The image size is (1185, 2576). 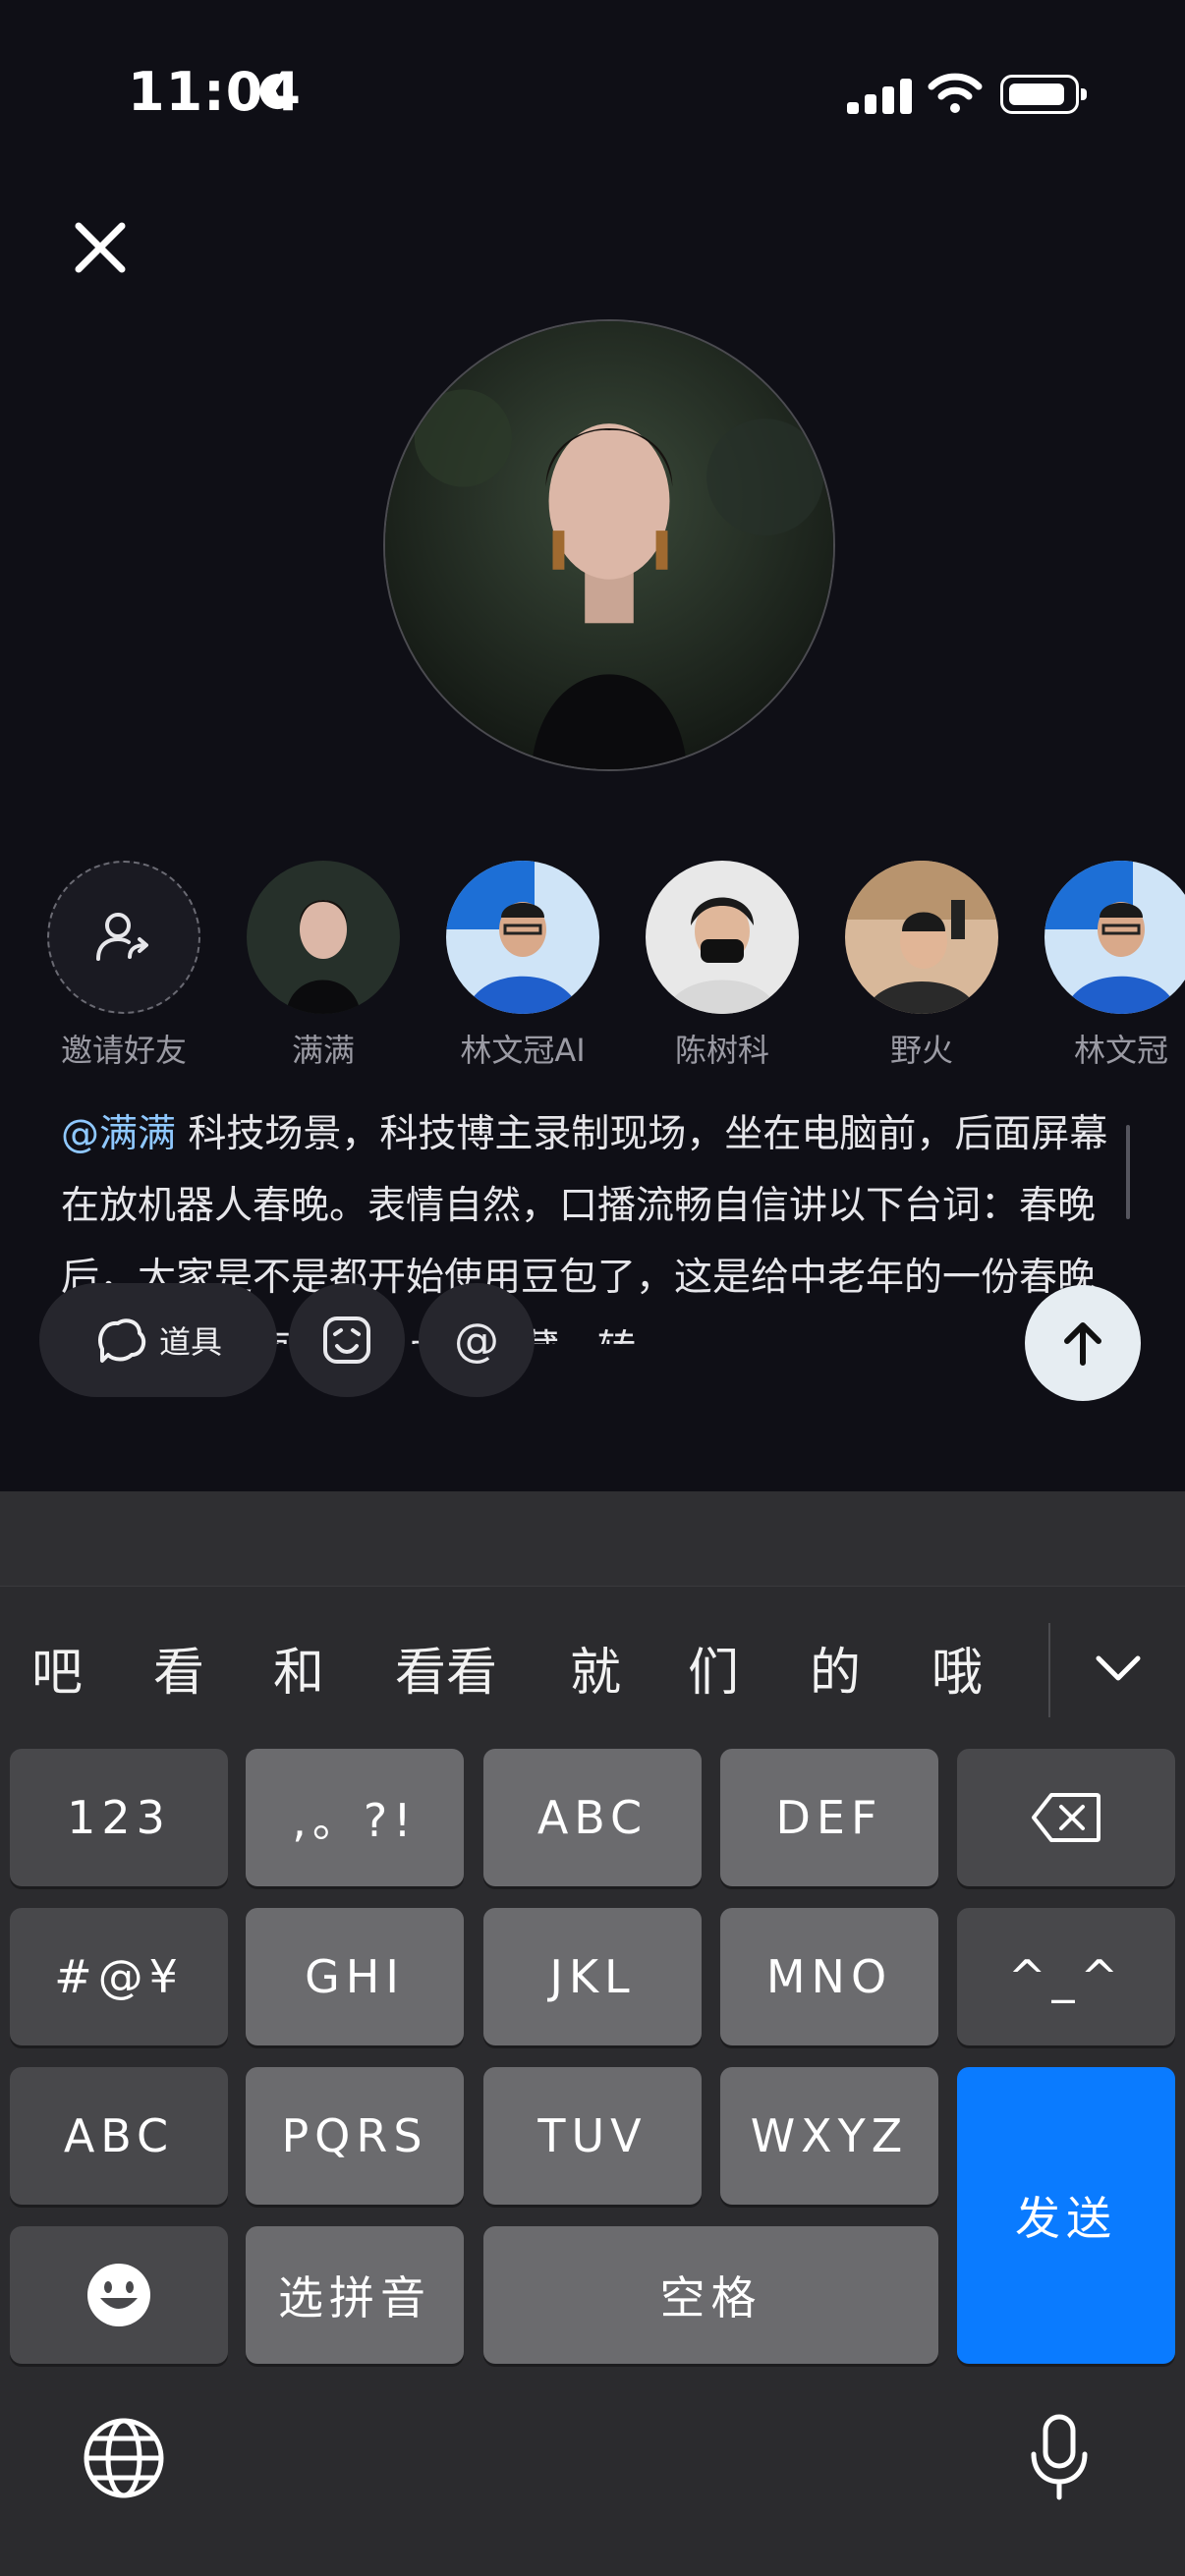 I want to click on key-pqrs: PQRS, so click(x=355, y=2136).